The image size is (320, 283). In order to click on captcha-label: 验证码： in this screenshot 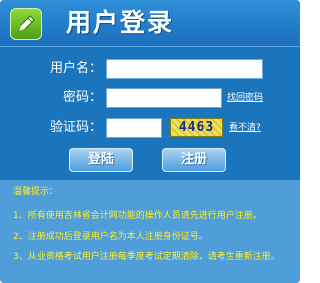, I will do `click(75, 127)`.